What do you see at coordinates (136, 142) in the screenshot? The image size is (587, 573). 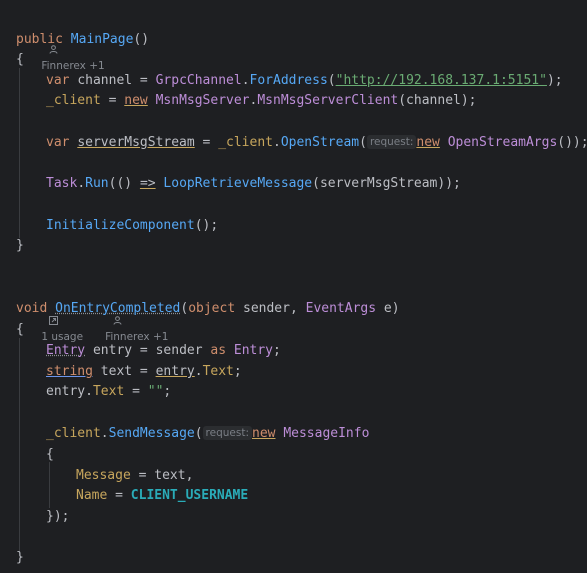 I see `variable-servermsgstream: serverMsgStream` at bounding box center [136, 142].